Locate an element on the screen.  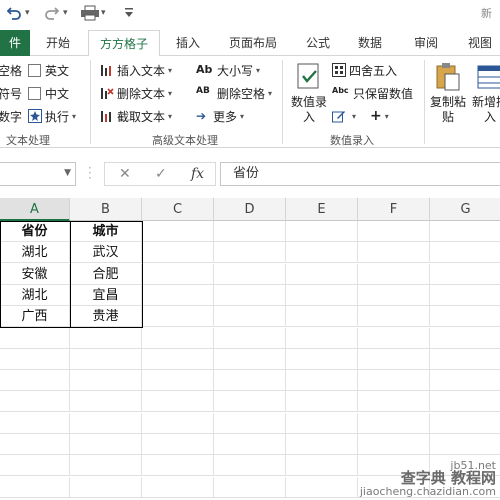
copy-paste-button: 复制粘 贴 is located at coordinates (448, 93).